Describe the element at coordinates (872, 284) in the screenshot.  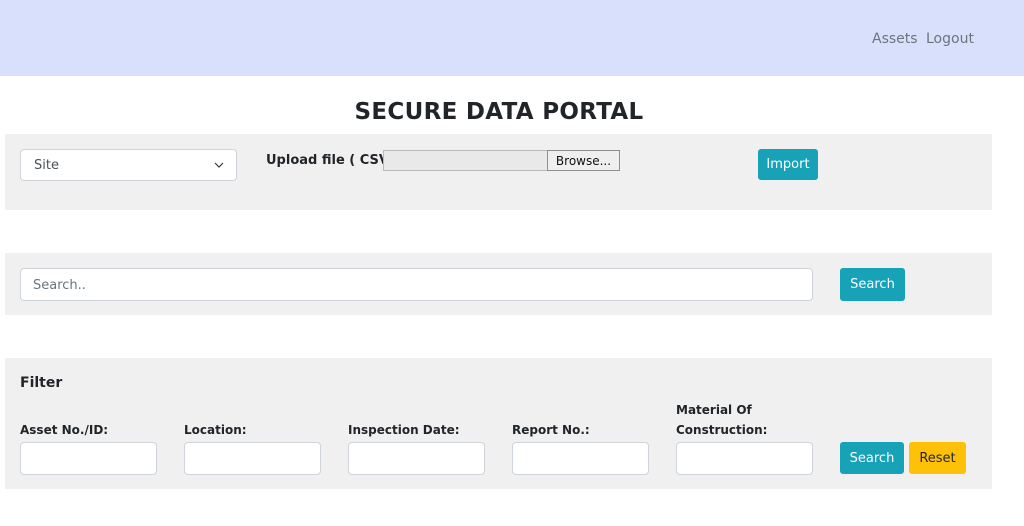
I see `search-button: Search` at that location.